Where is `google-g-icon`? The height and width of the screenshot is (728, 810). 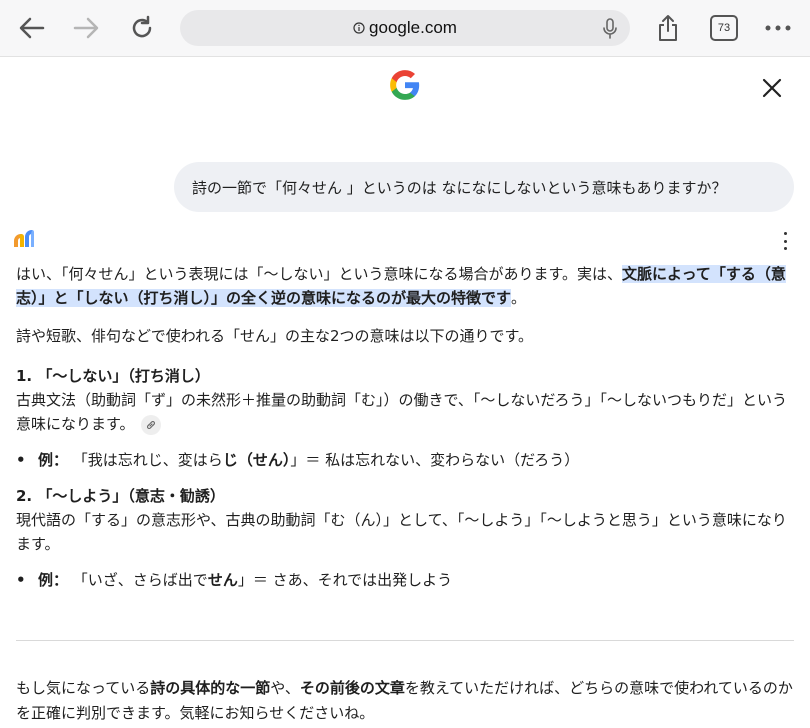 google-g-icon is located at coordinates (405, 85).